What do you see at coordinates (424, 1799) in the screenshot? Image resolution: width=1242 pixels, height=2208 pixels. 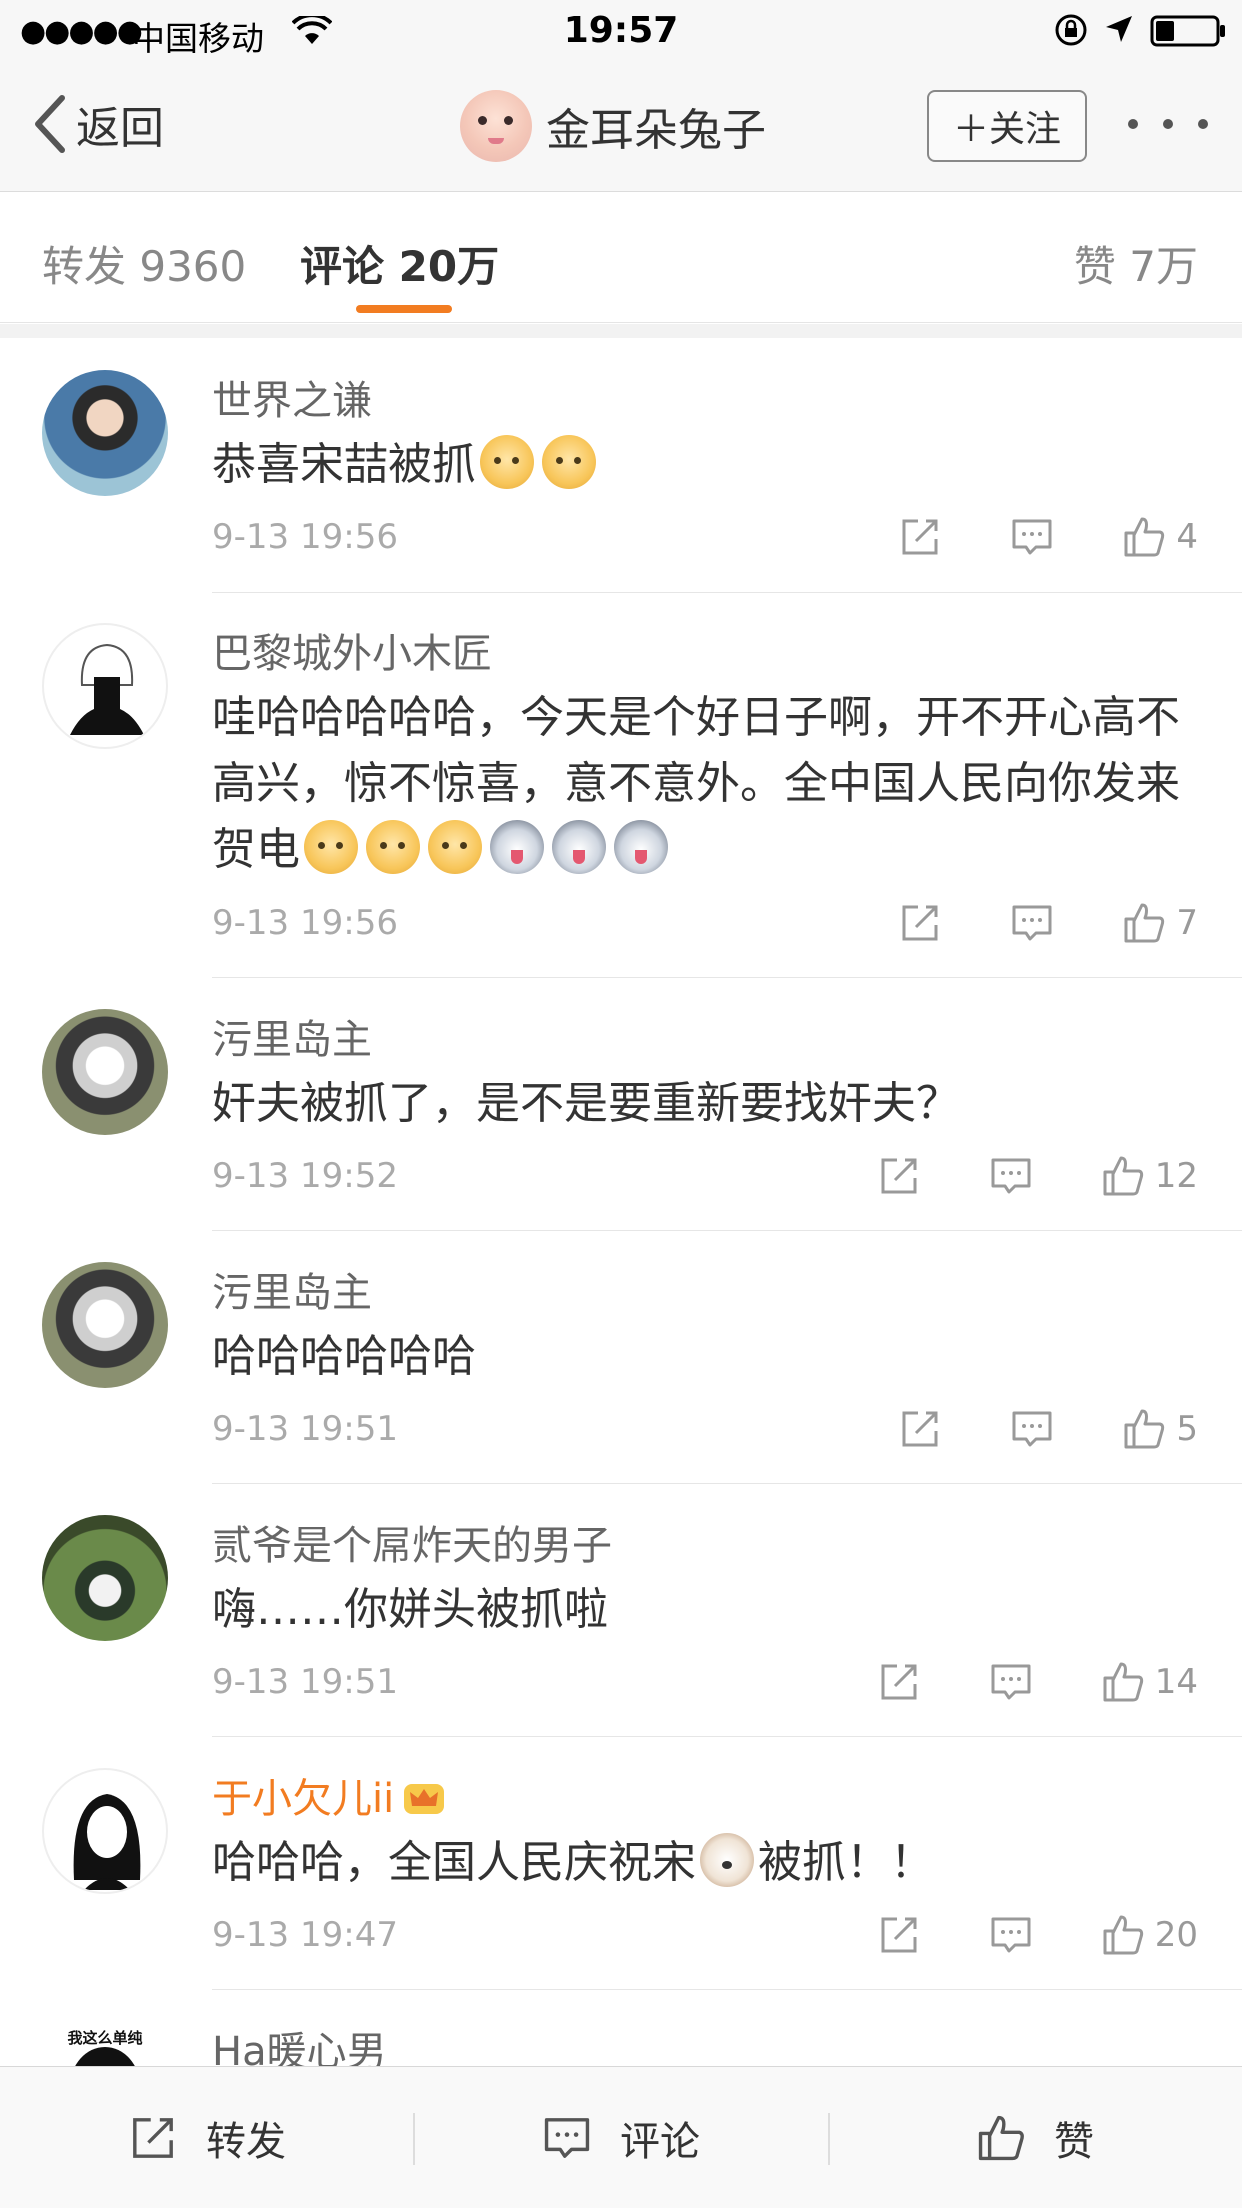 I see `vip-crown-icon` at bounding box center [424, 1799].